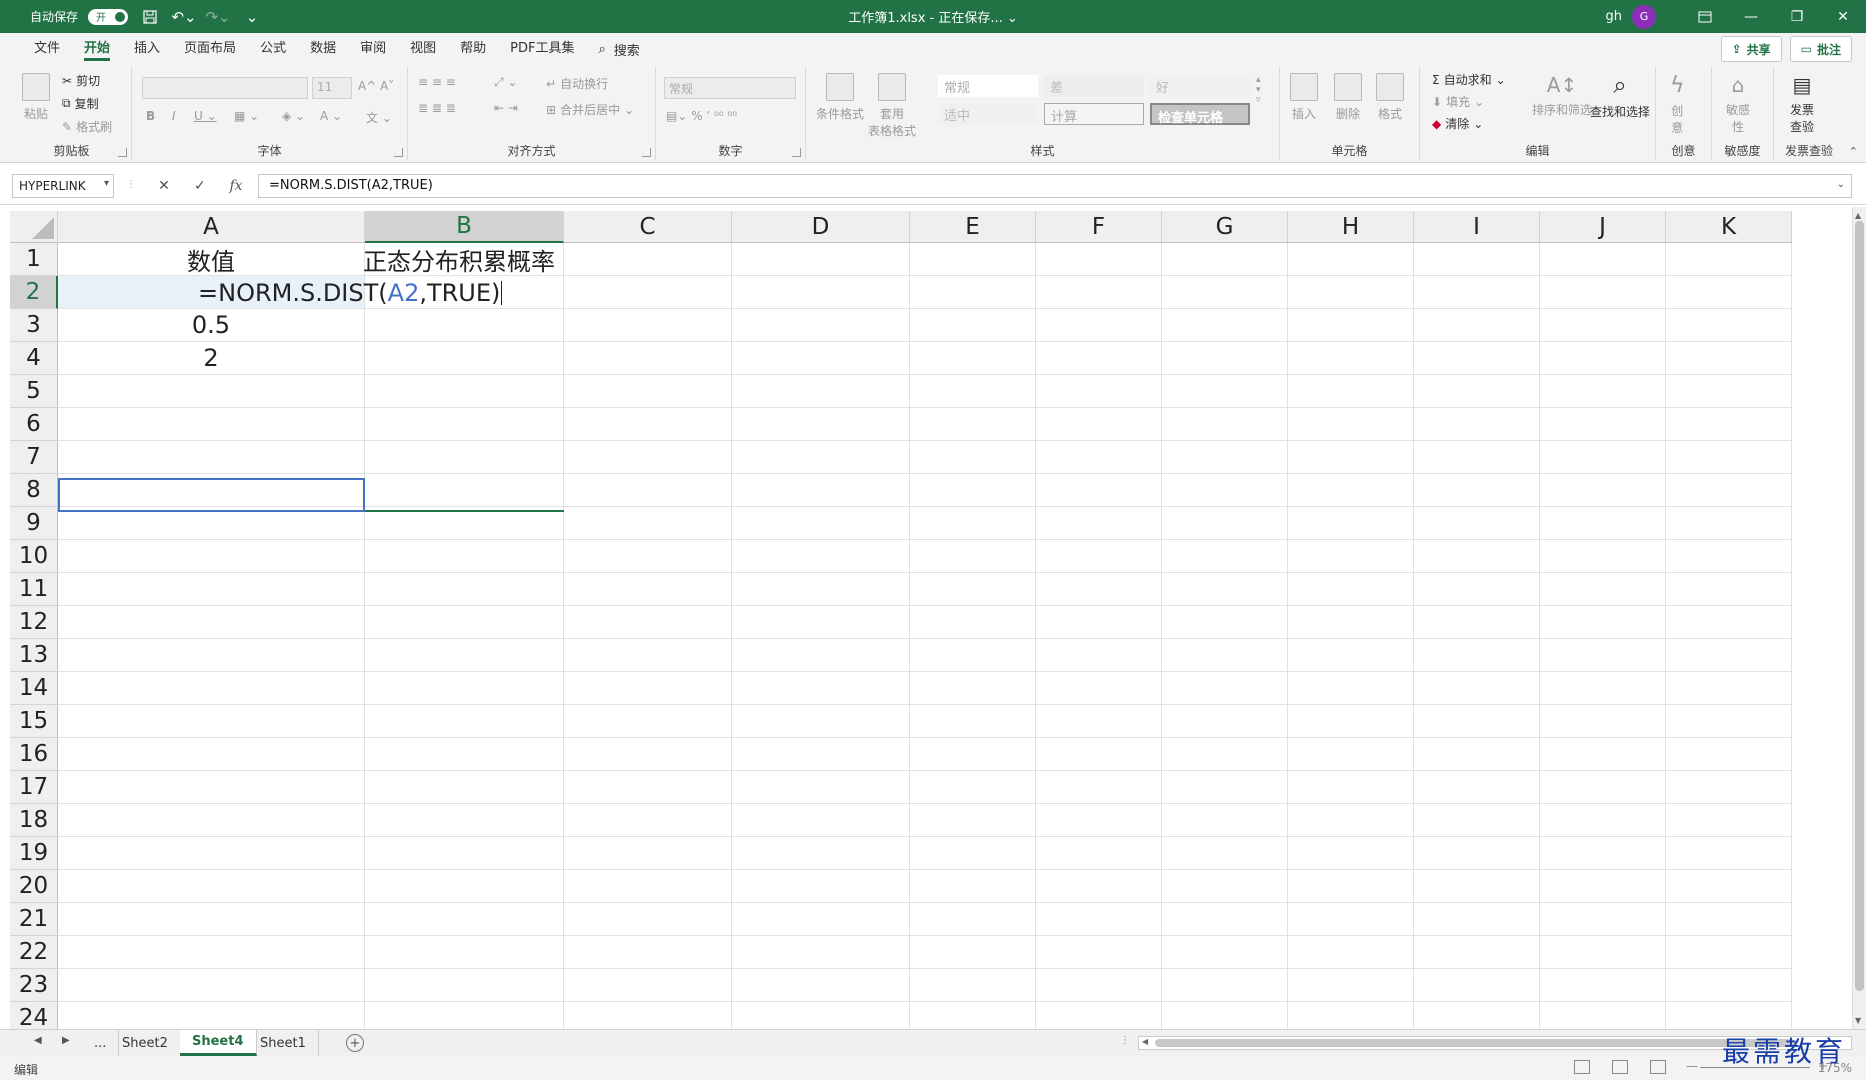  I want to click on cell-i18, so click(1477, 820).